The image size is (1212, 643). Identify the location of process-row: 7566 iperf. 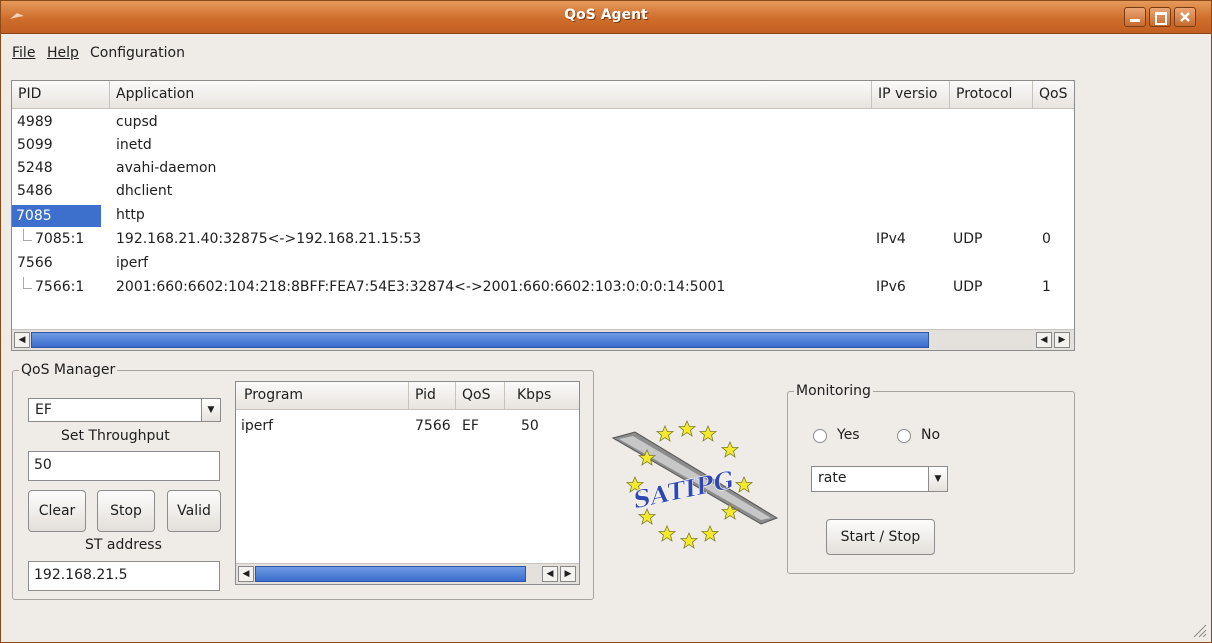
(543, 264).